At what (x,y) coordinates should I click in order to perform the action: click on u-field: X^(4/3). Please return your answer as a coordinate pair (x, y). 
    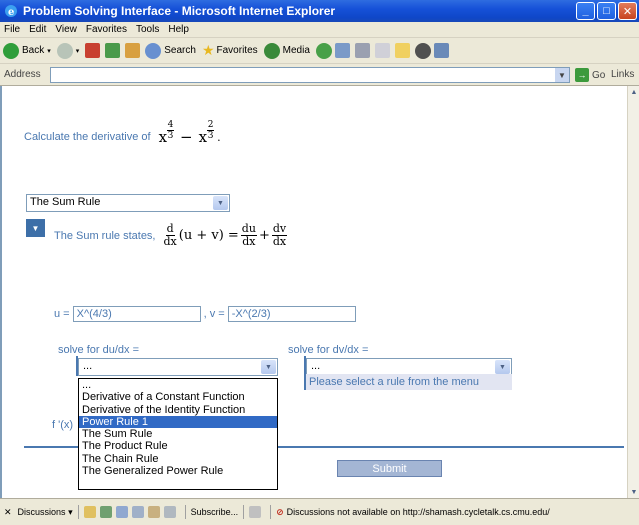
    Looking at the image, I should click on (136, 314).